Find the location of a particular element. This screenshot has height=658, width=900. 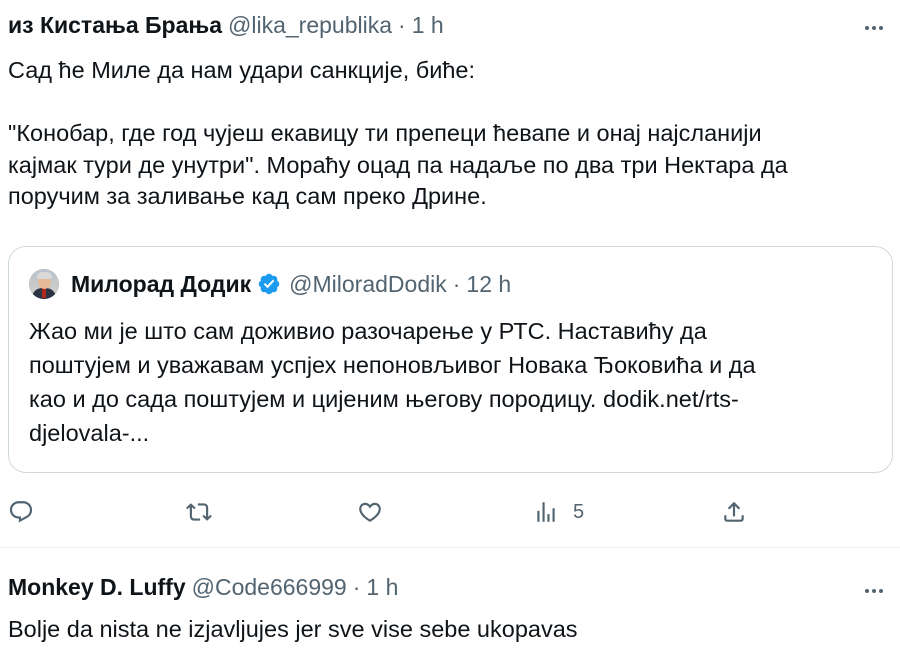

quoted-tweet-timestamp: 12 h is located at coordinates (488, 284).